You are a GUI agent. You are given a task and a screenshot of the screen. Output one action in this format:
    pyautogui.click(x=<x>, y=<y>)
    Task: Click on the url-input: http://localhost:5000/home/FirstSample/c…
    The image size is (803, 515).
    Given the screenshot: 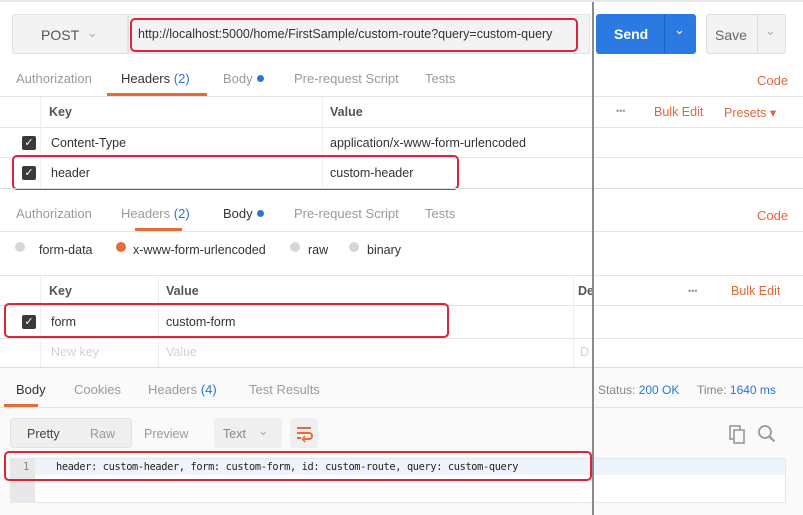 What is the action you would take?
    pyautogui.click(x=359, y=34)
    